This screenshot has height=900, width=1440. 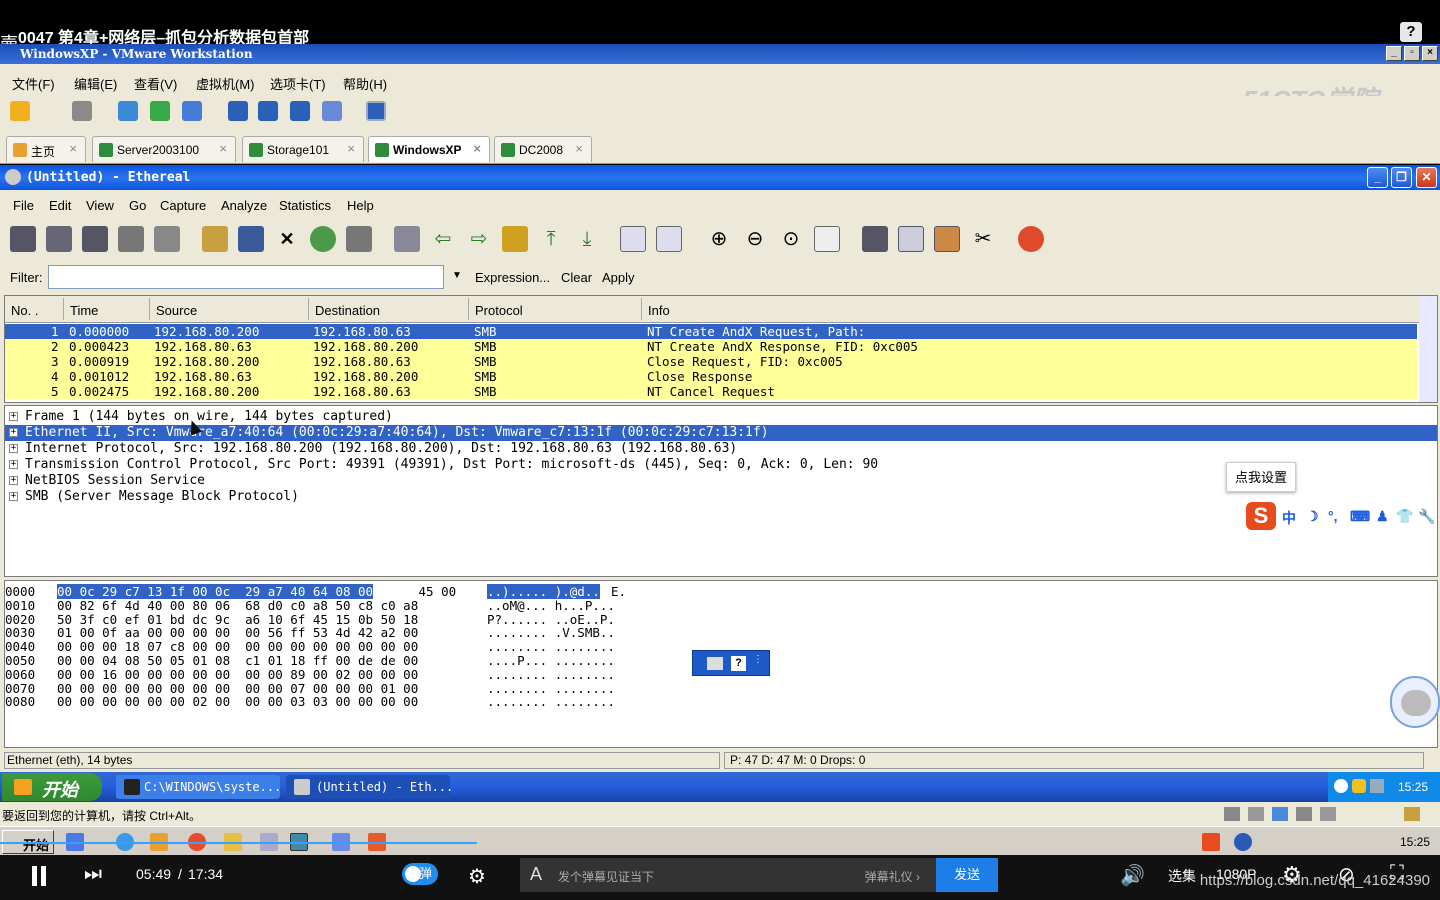 What do you see at coordinates (827, 239) in the screenshot?
I see `resize-columns-icon` at bounding box center [827, 239].